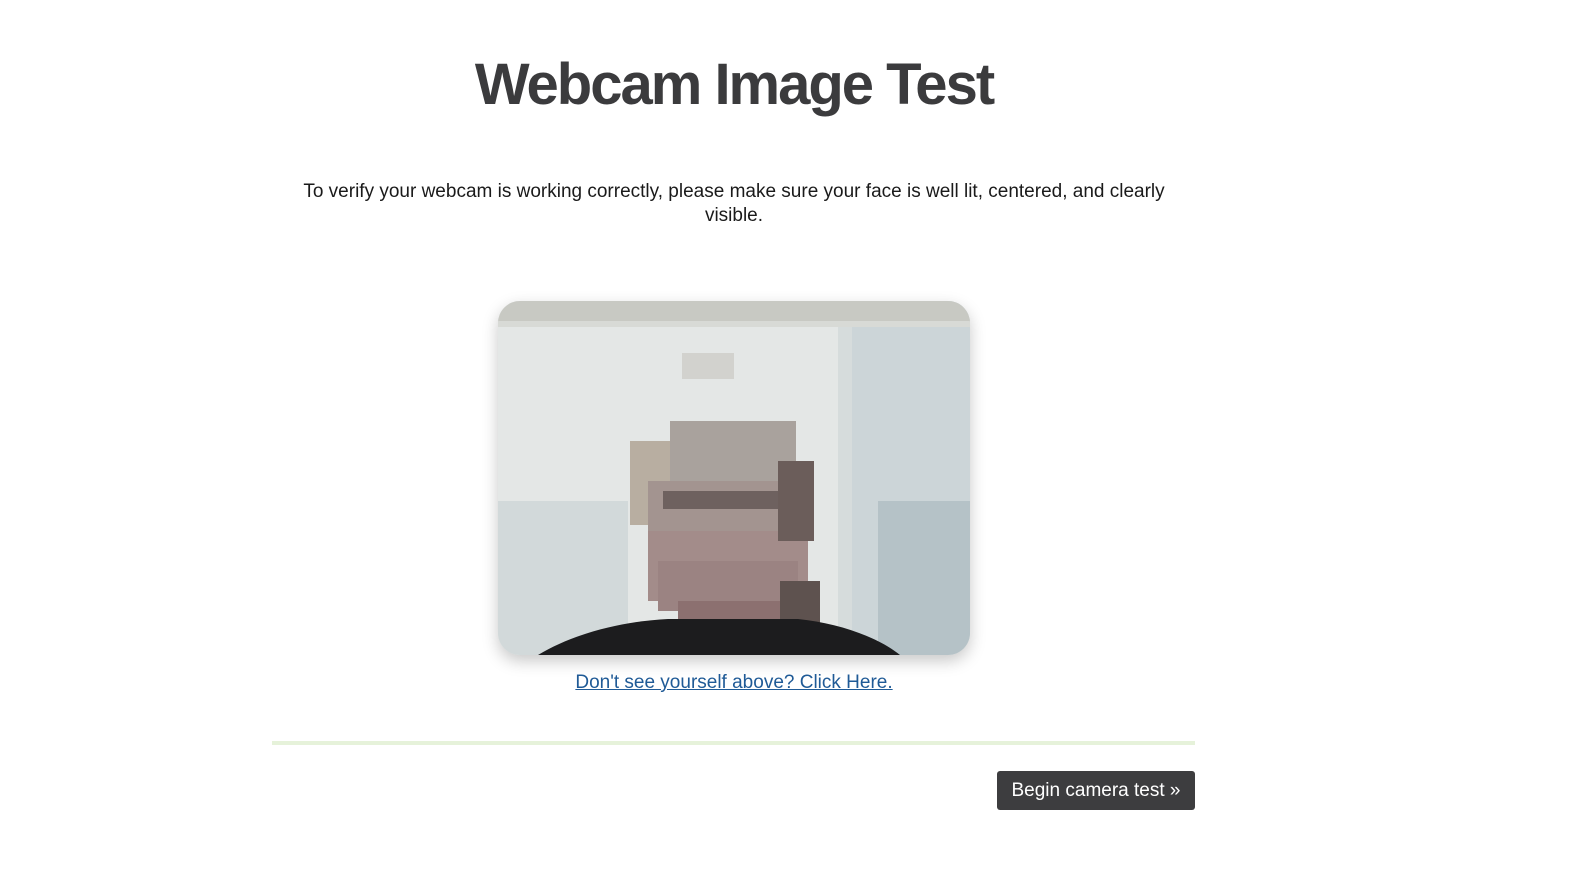 The width and height of the screenshot is (1593, 881). What do you see at coordinates (734, 683) in the screenshot?
I see `help-link: Don't see yourself above? Click Here.` at bounding box center [734, 683].